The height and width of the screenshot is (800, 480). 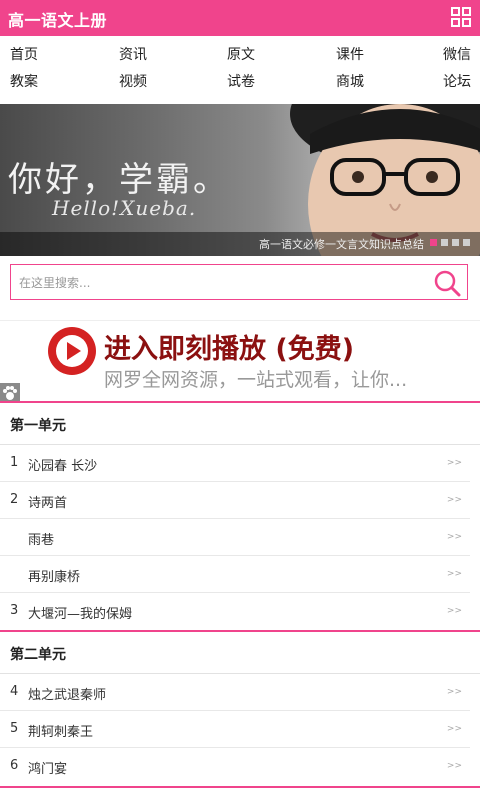 I want to click on category-nav: 首页 资讯 原文 课件 微信 教案 视频 试卷 商城 论坛, so click(x=240, y=70).